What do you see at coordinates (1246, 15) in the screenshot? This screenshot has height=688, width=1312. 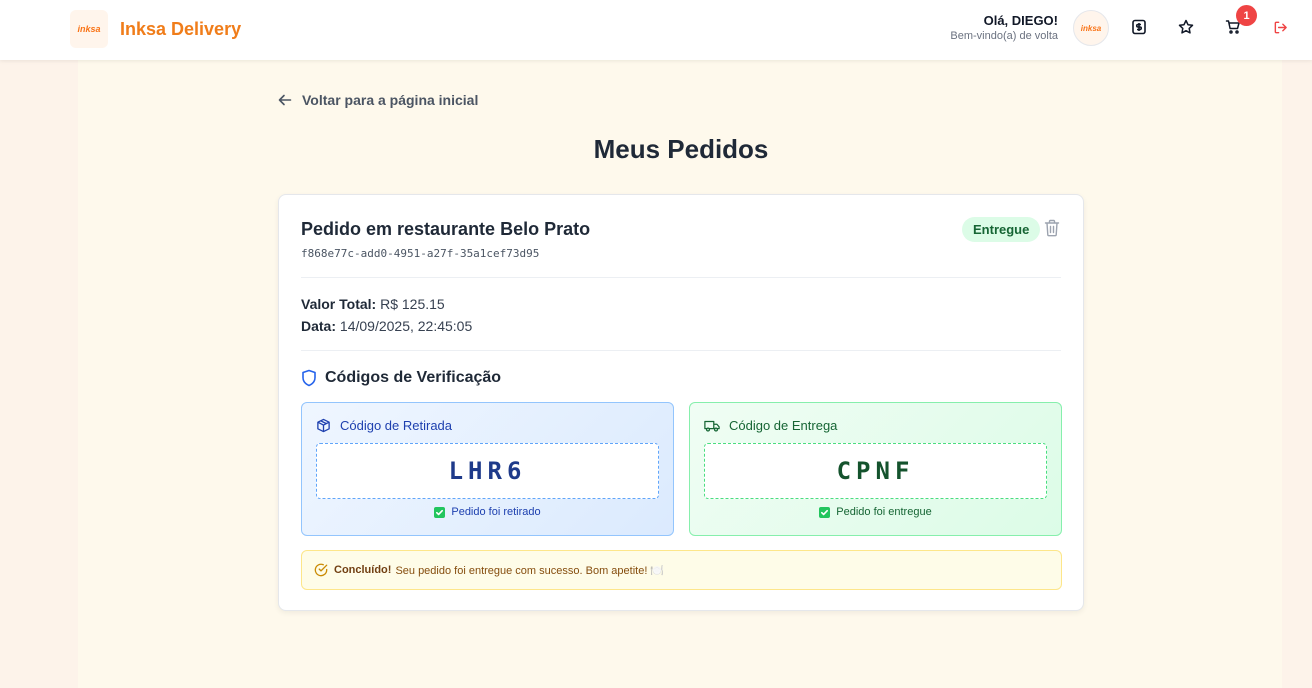 I see `cart-count-badge: 1` at bounding box center [1246, 15].